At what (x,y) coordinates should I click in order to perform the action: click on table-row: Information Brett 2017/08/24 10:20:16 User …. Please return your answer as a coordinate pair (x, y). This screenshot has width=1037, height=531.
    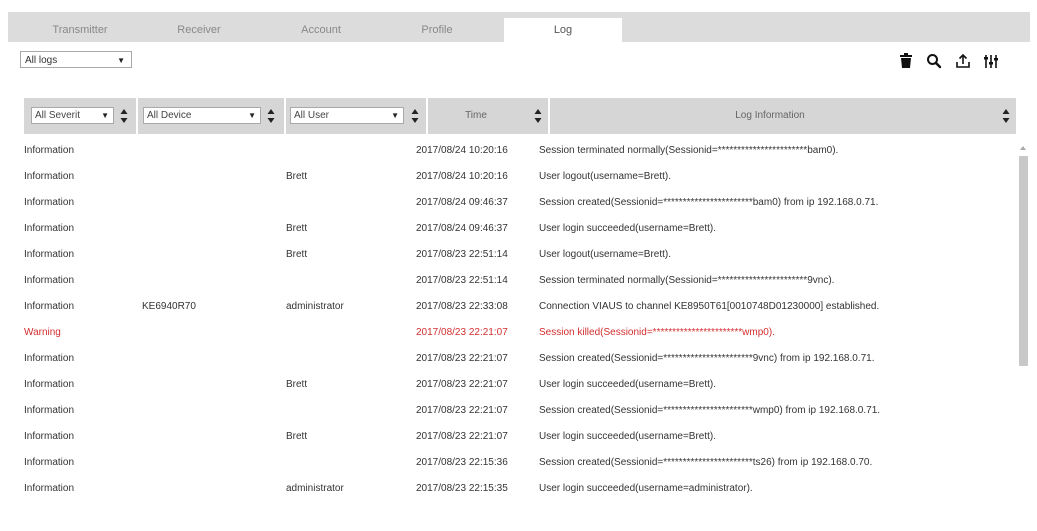
    Looking at the image, I should click on (519, 177).